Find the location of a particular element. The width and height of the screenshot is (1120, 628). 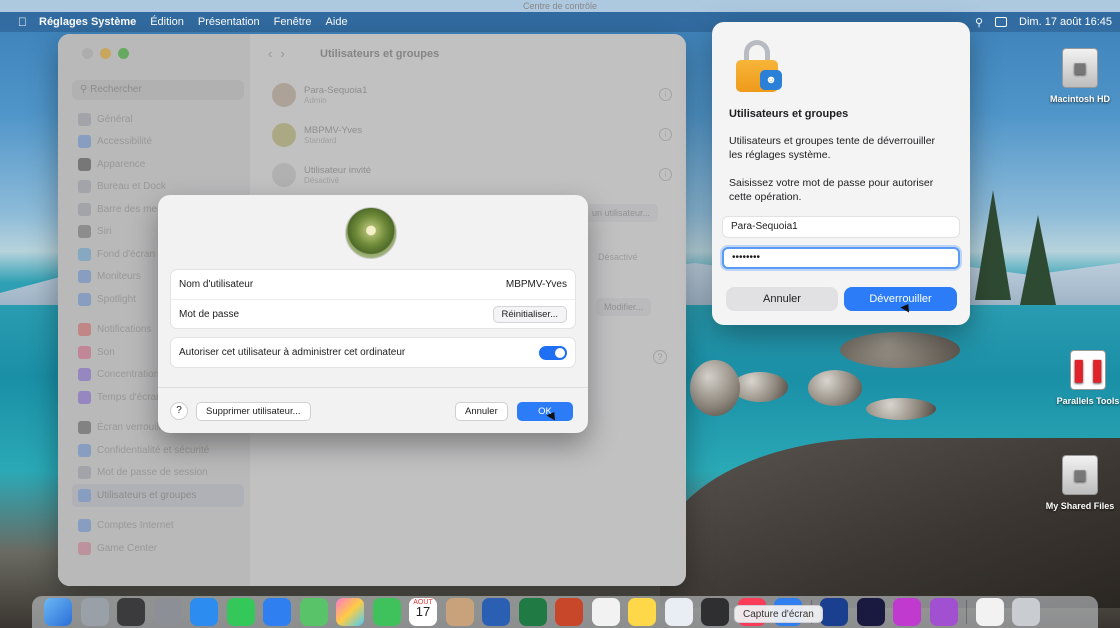

photos-icon is located at coordinates (350, 612).